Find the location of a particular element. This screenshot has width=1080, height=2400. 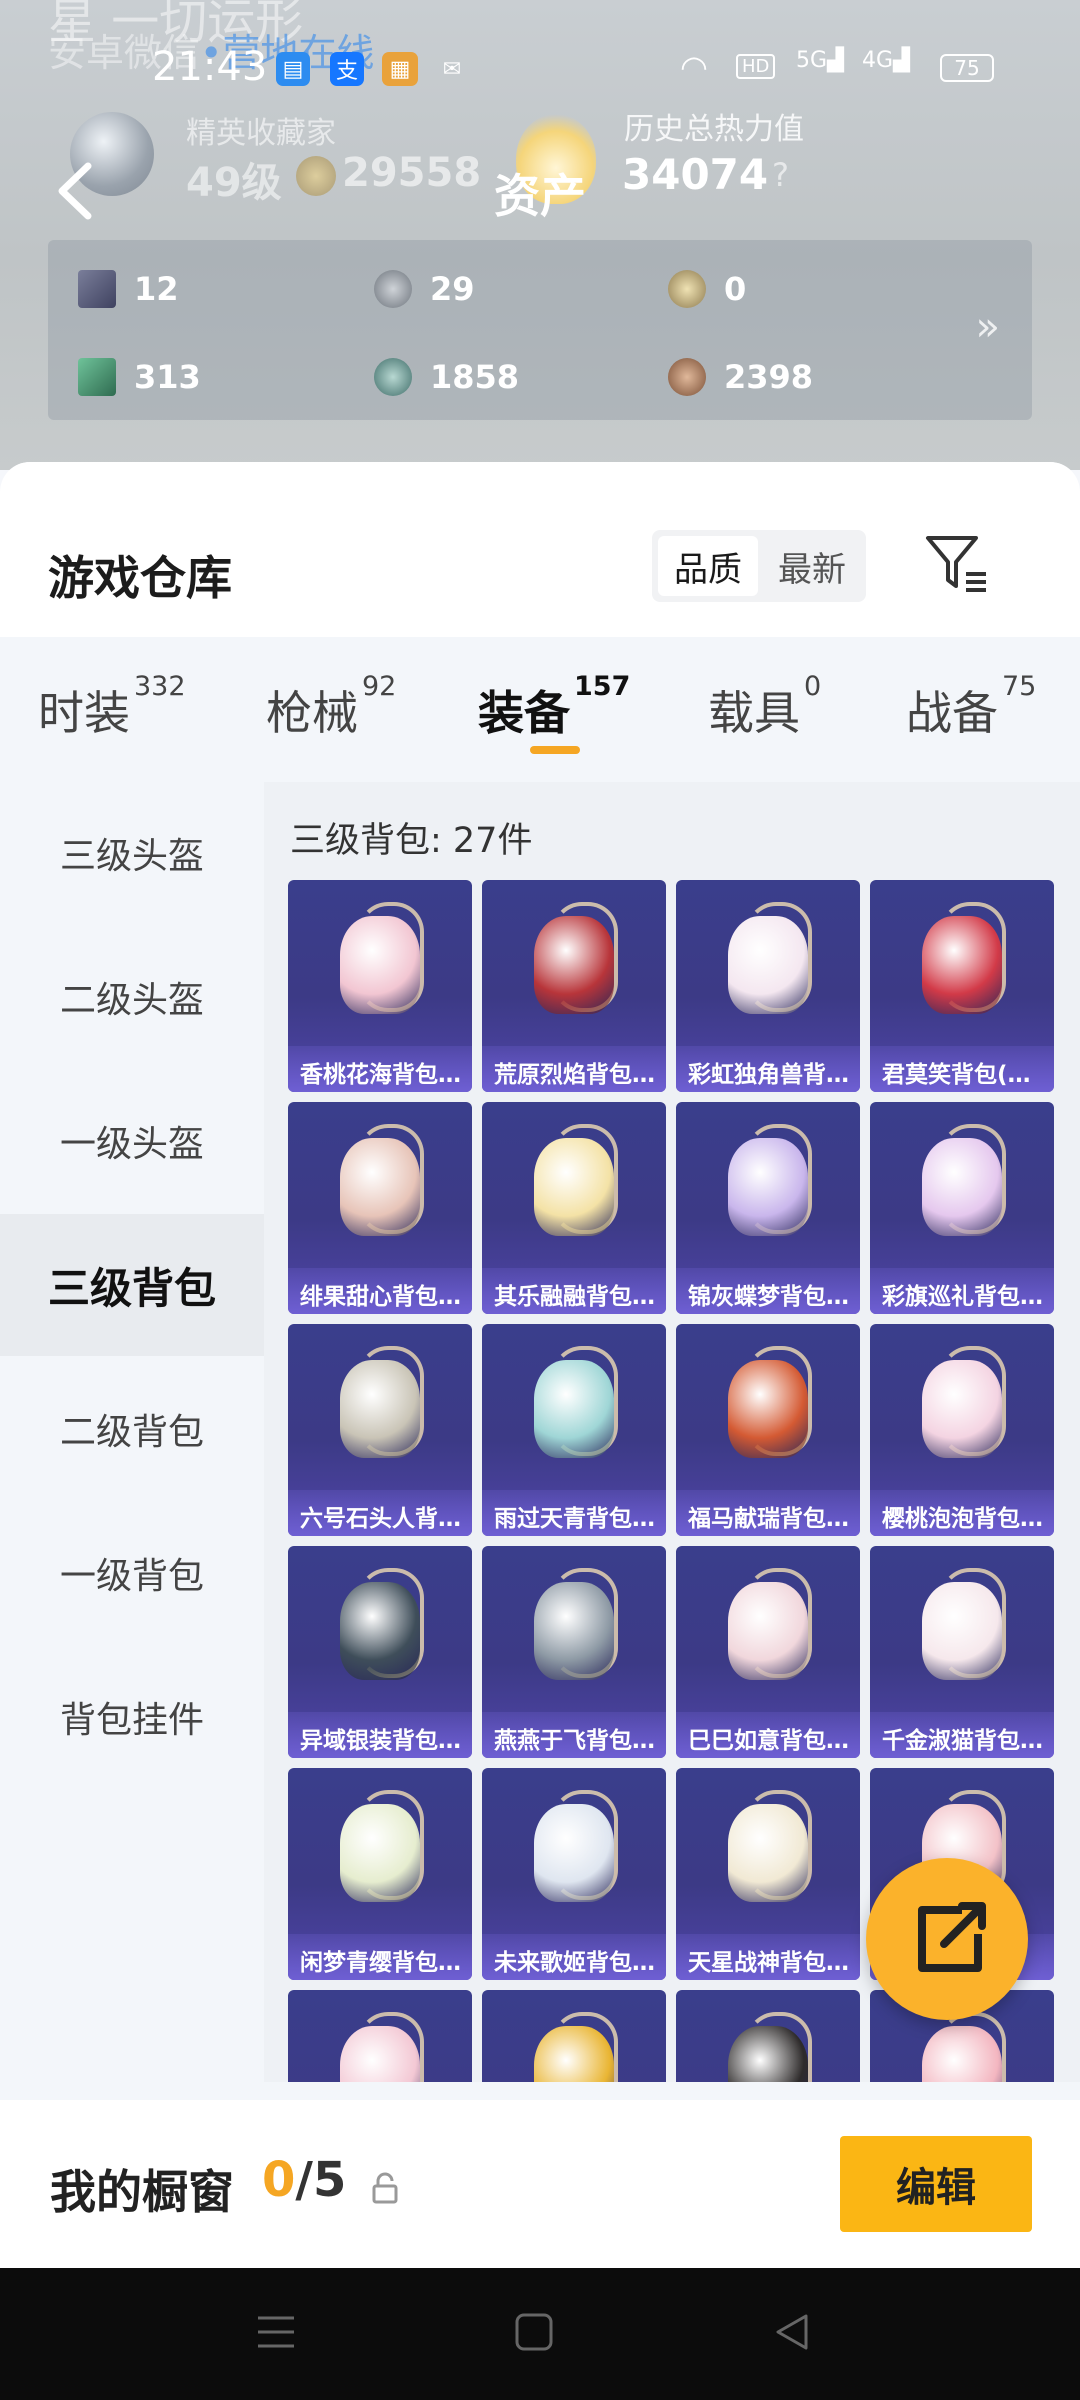

wifi-icon: ◠ is located at coordinates (694, 67).